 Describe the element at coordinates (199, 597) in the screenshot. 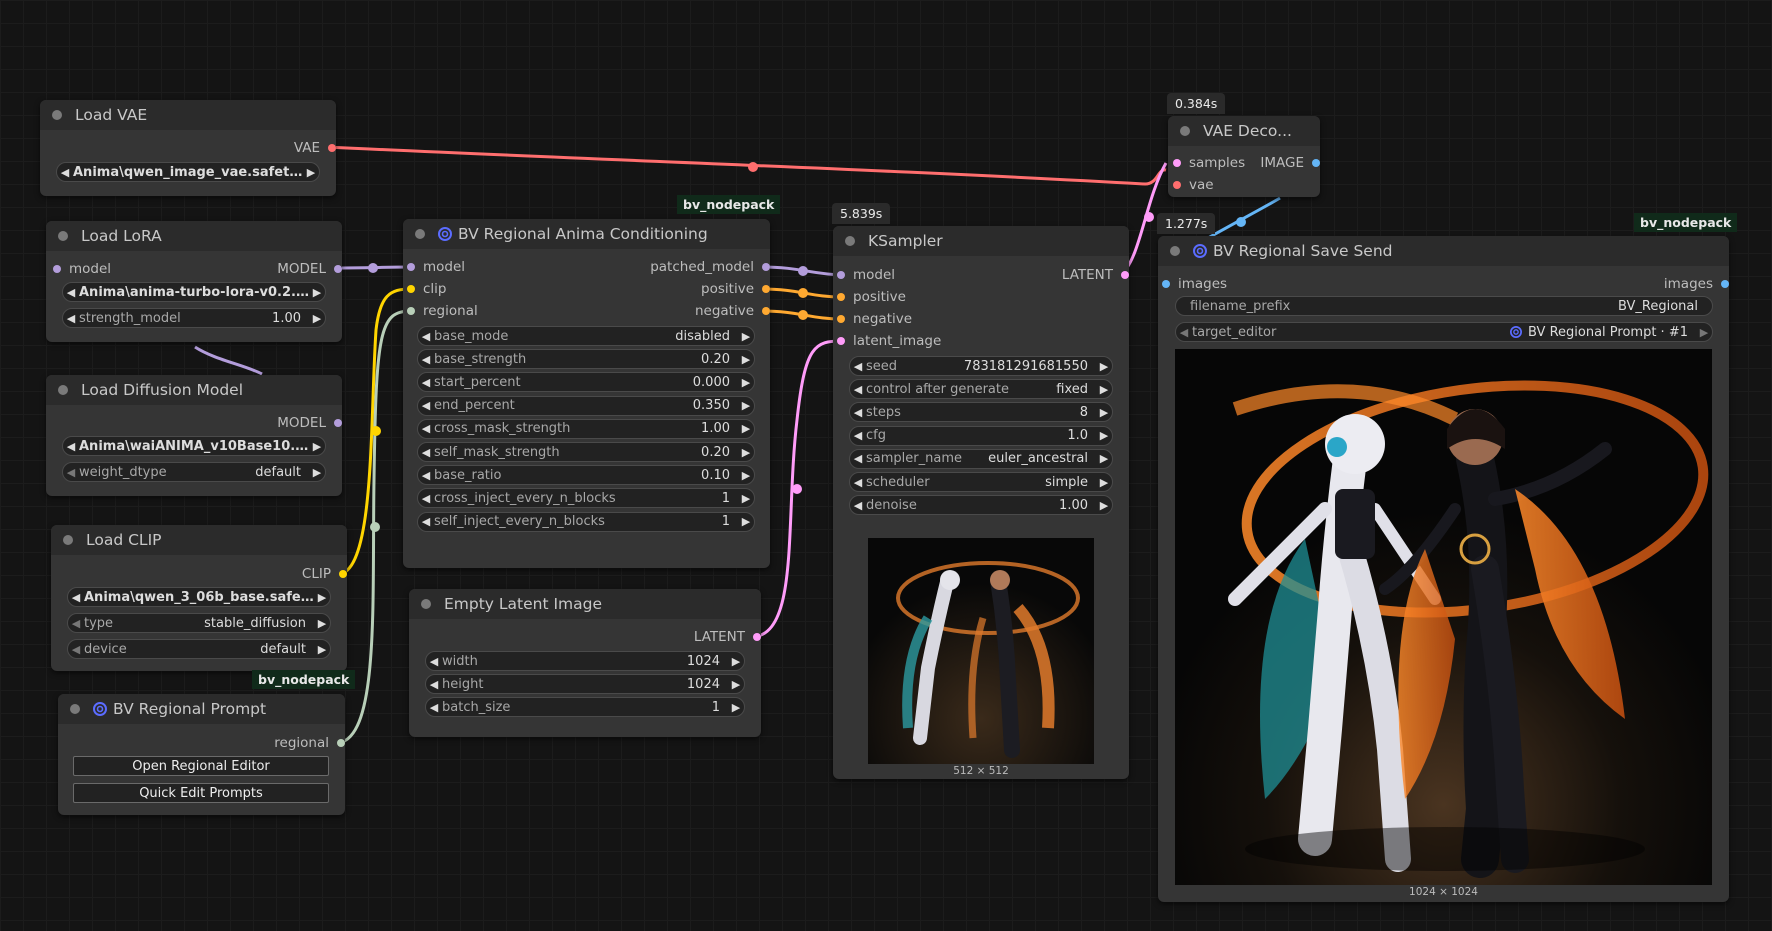

I see `clip-name-combo: ◀ Anima\qwen_3_06b_base.safet ... ▶` at that location.